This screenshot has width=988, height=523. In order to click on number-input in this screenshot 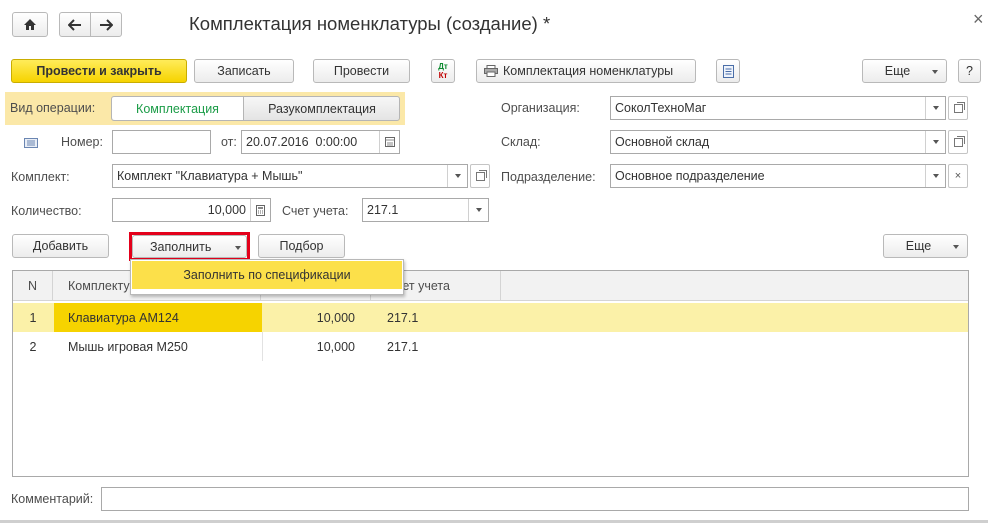, I will do `click(161, 142)`.